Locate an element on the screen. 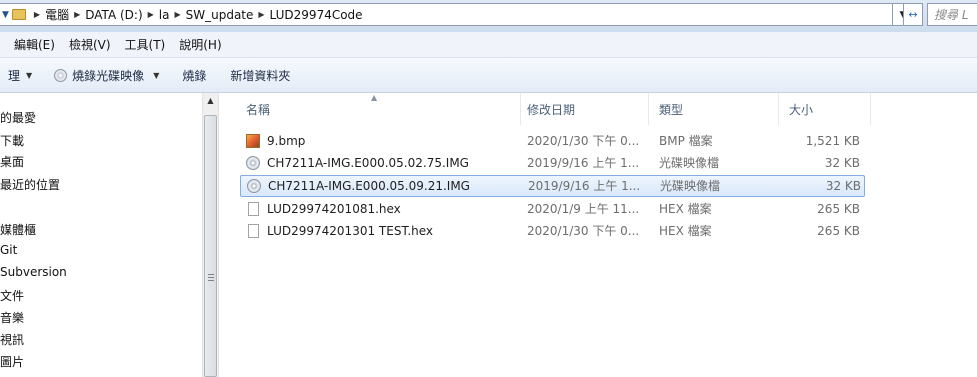 The height and width of the screenshot is (377, 977). new-folder-label: 新增資料夾 is located at coordinates (260, 75).